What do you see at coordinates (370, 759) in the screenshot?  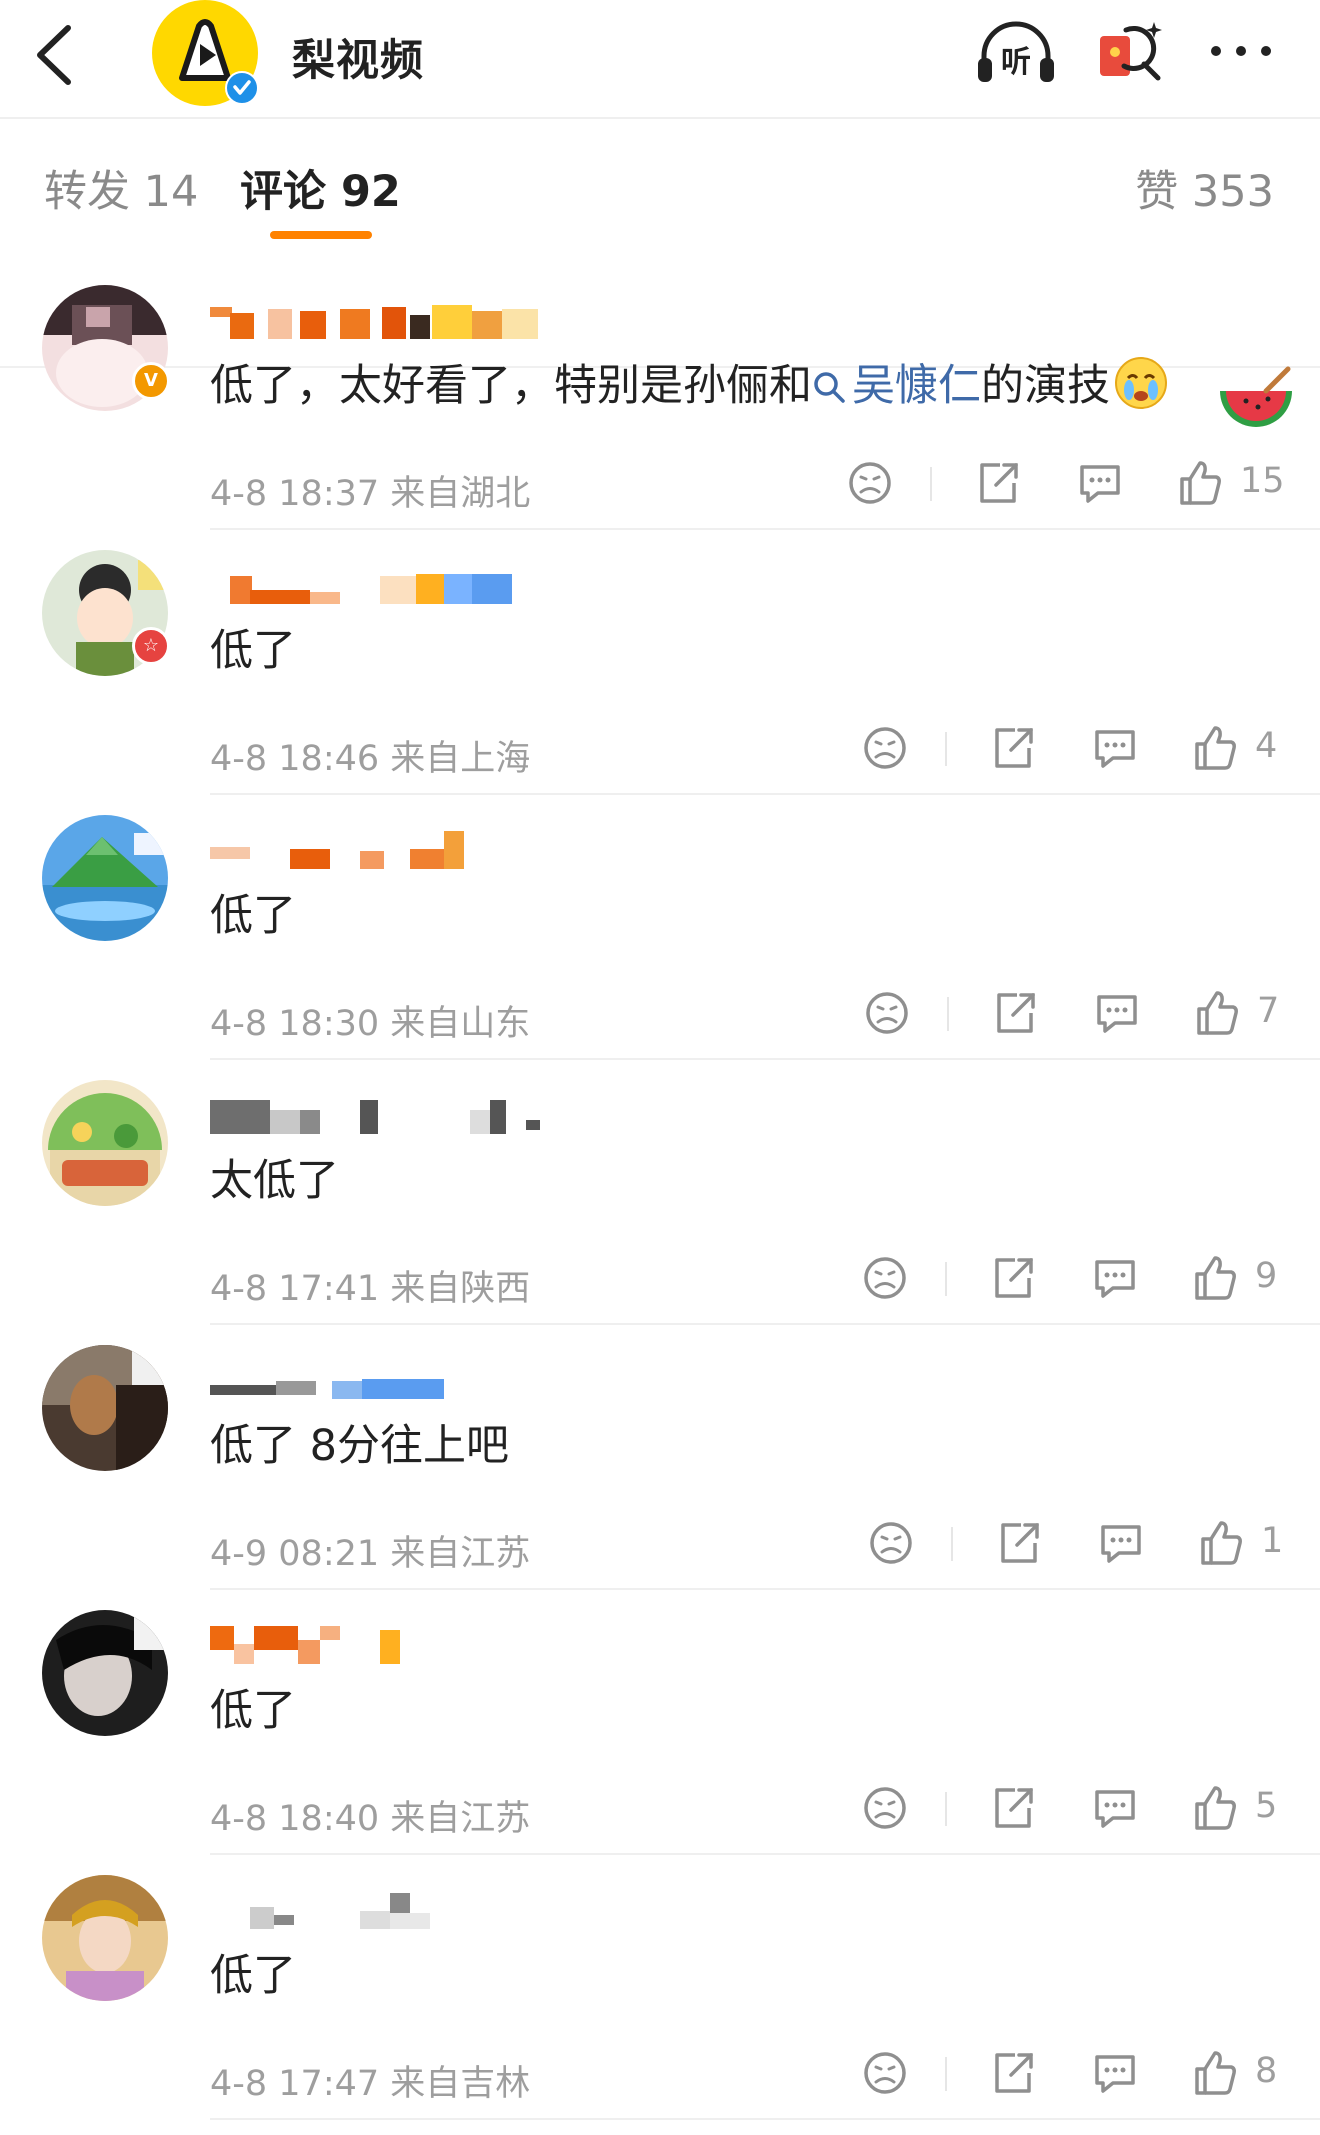 I see `comment-meta: 4-8 18:46 来自上海` at bounding box center [370, 759].